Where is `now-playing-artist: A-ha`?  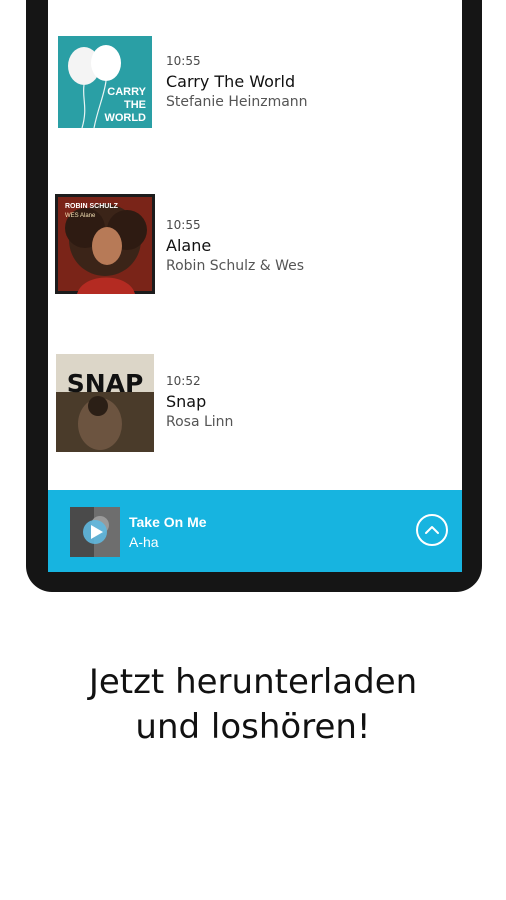 now-playing-artist: A-ha is located at coordinates (144, 542).